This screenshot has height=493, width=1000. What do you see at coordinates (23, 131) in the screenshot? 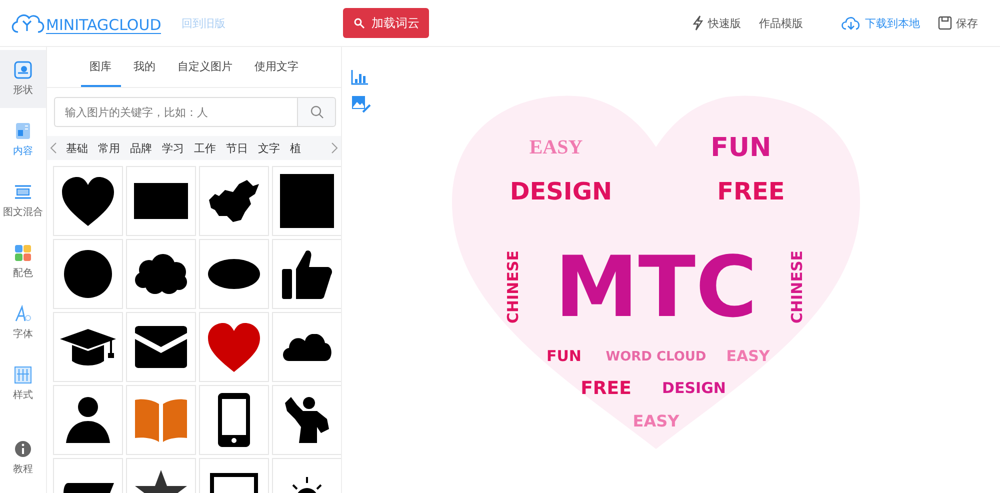
I see `content-icon` at bounding box center [23, 131].